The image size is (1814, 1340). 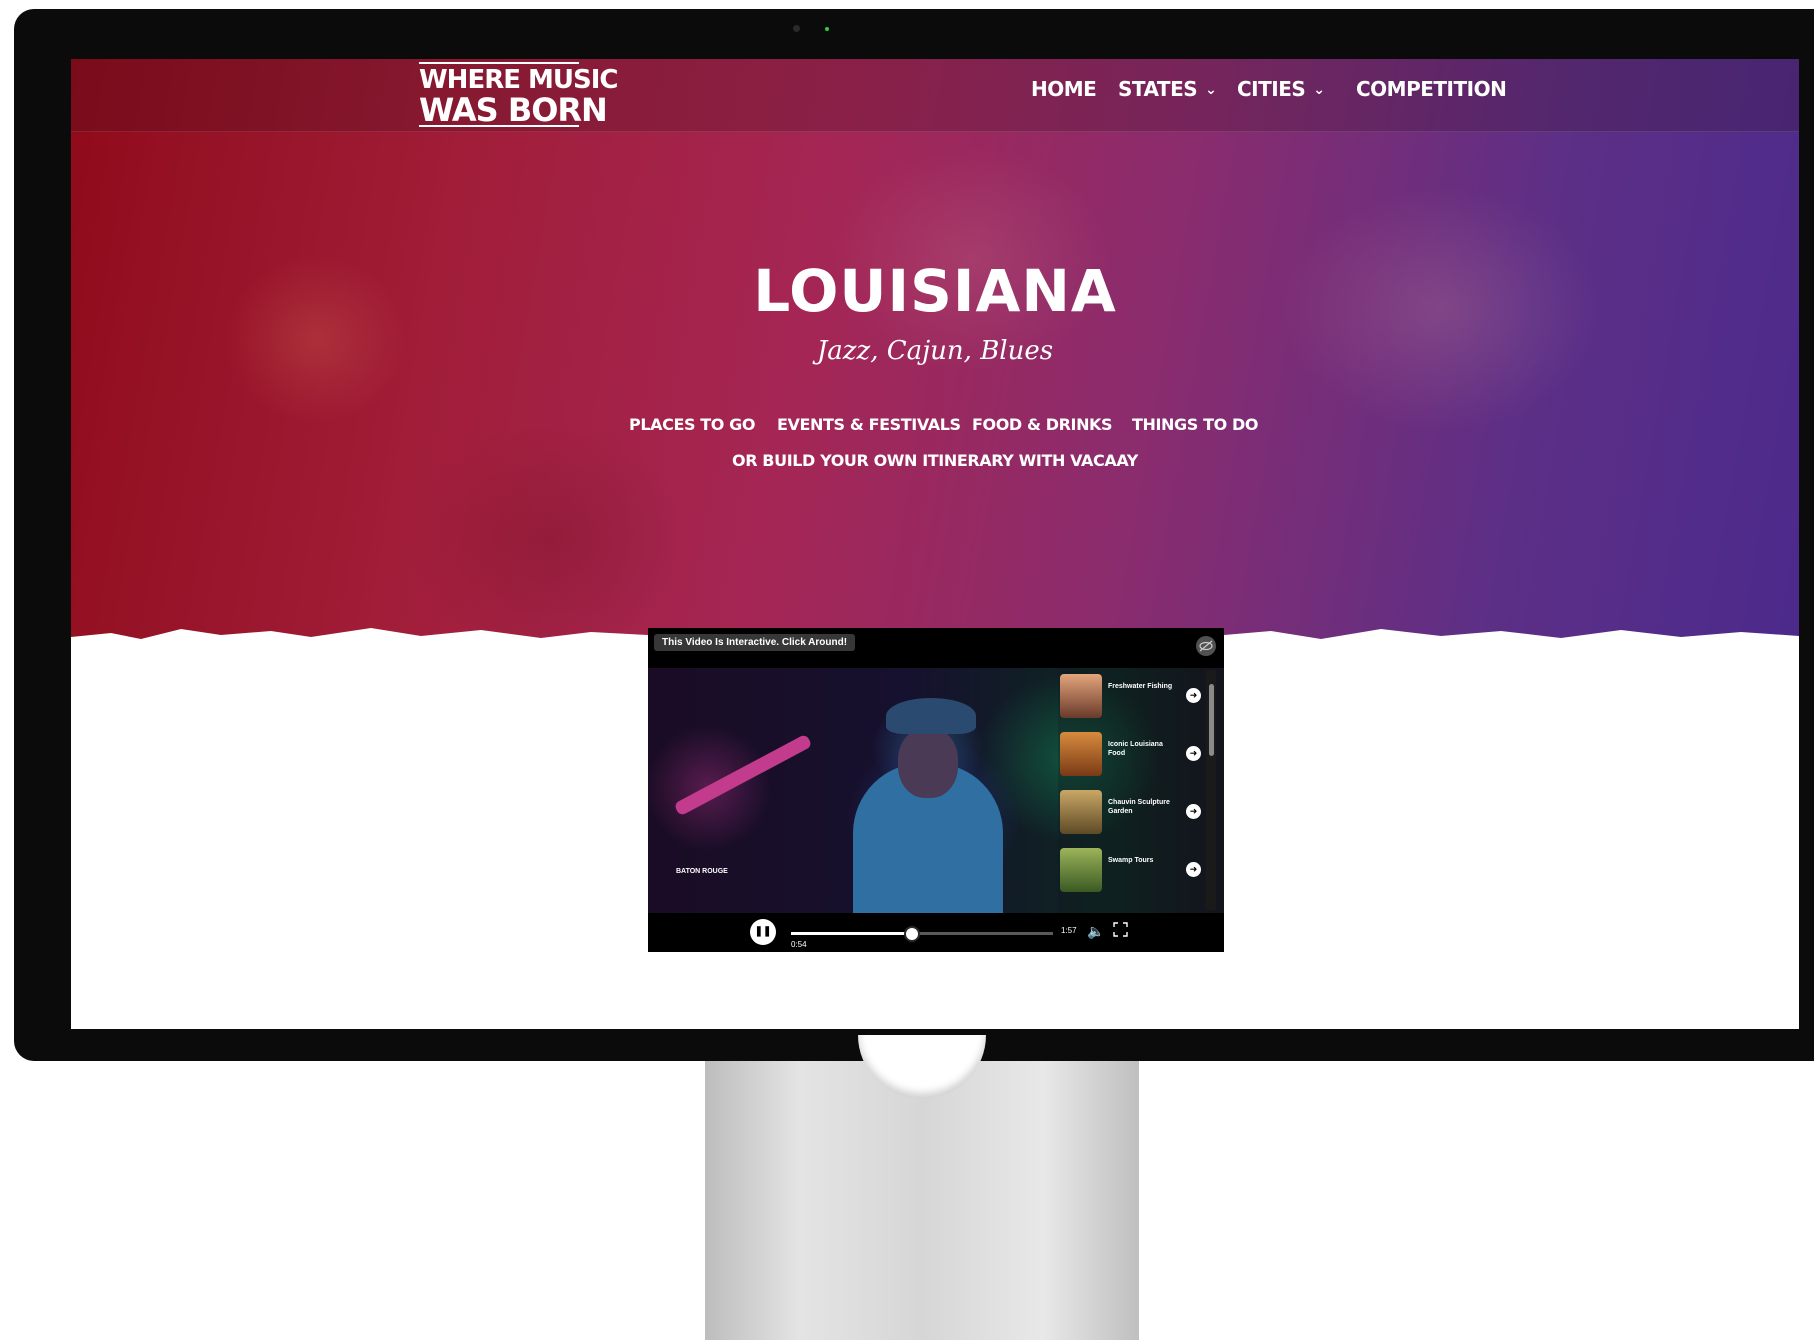 I want to click on volume-icon: 🔈, so click(x=1095, y=931).